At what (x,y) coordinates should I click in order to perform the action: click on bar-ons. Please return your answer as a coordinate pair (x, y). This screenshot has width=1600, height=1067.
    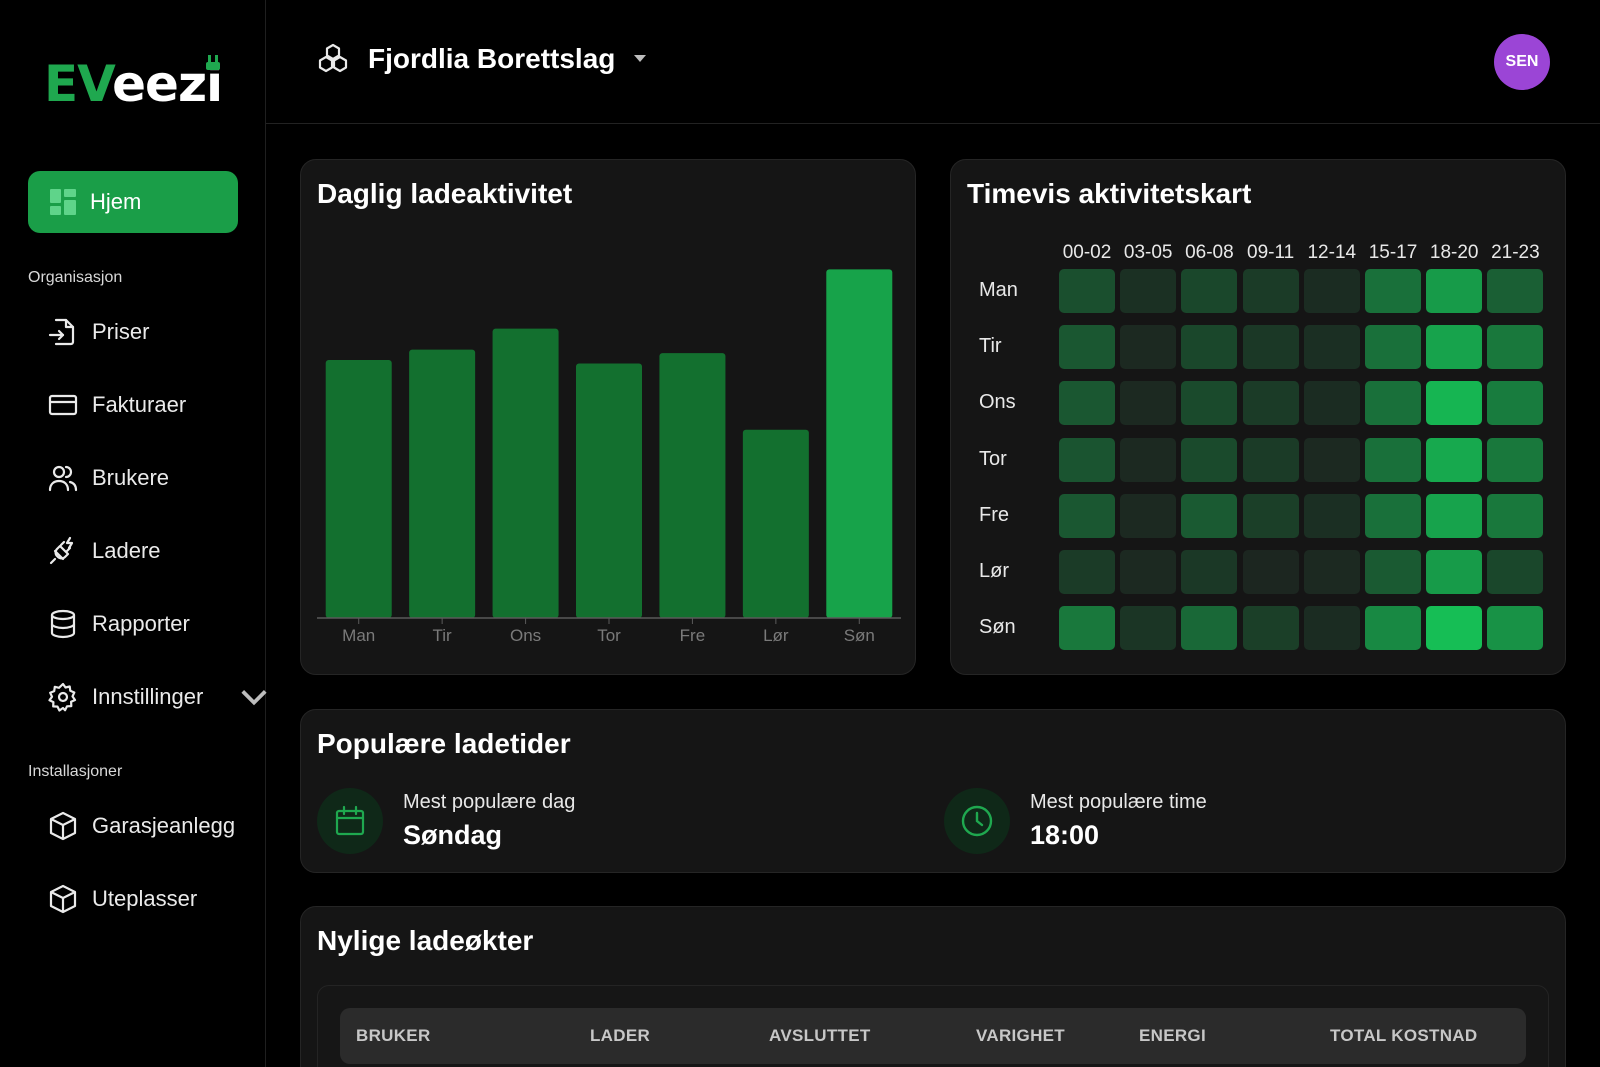
    Looking at the image, I should click on (525, 473).